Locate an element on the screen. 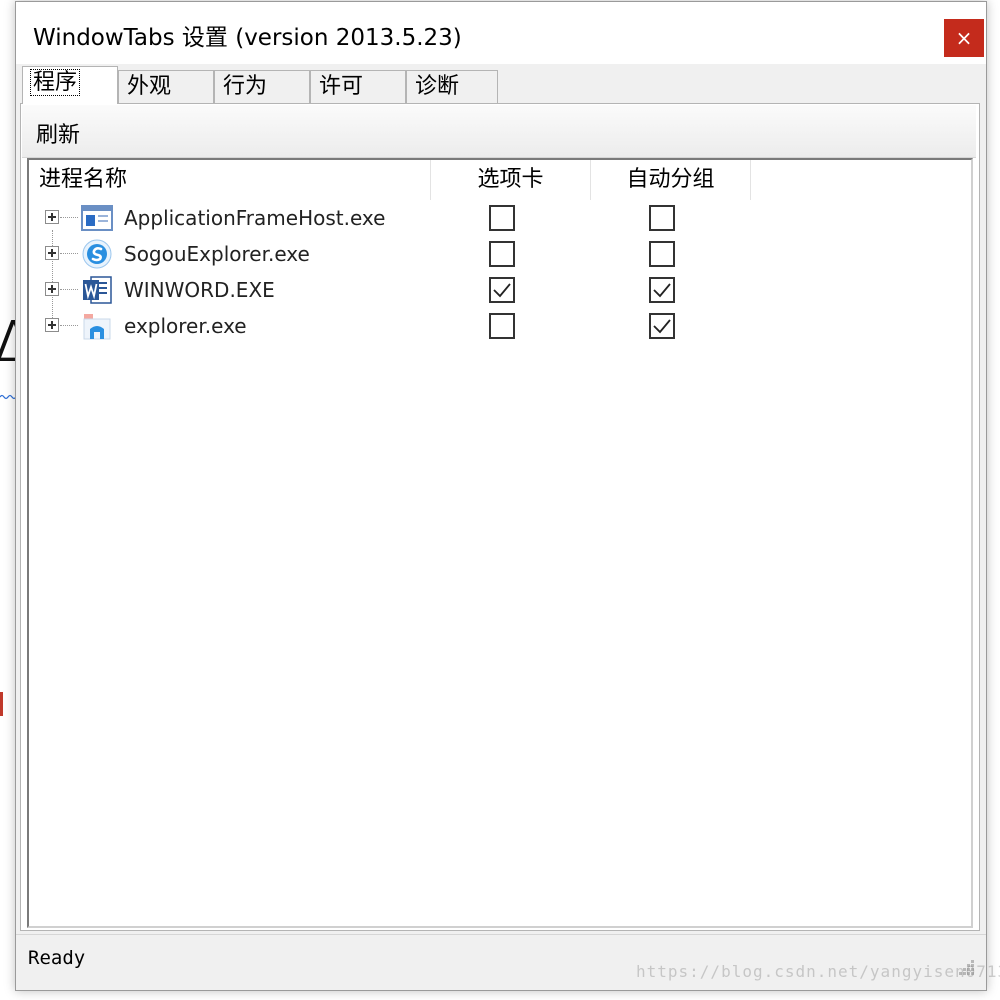 The width and height of the screenshot is (1000, 1000). status-text: Ready is located at coordinates (57, 958).